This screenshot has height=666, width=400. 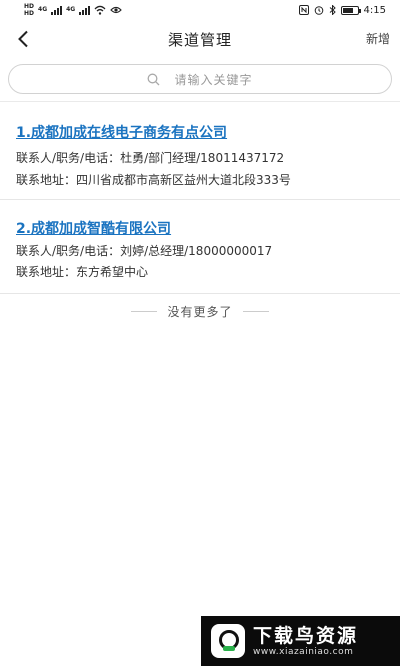 What do you see at coordinates (57, 10) in the screenshot?
I see `signal-icon` at bounding box center [57, 10].